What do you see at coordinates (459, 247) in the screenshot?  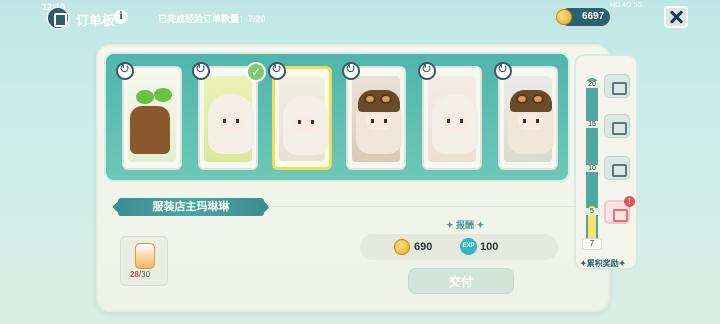 I see `reward-bar` at bounding box center [459, 247].